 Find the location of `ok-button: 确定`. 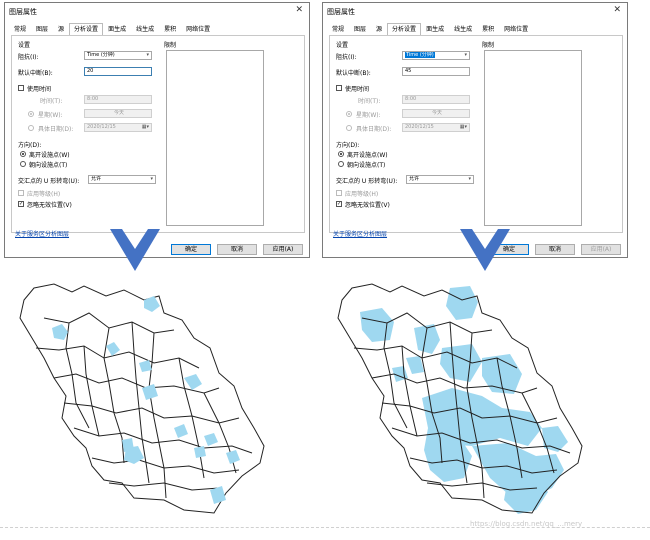

ok-button: 确定 is located at coordinates (191, 249).